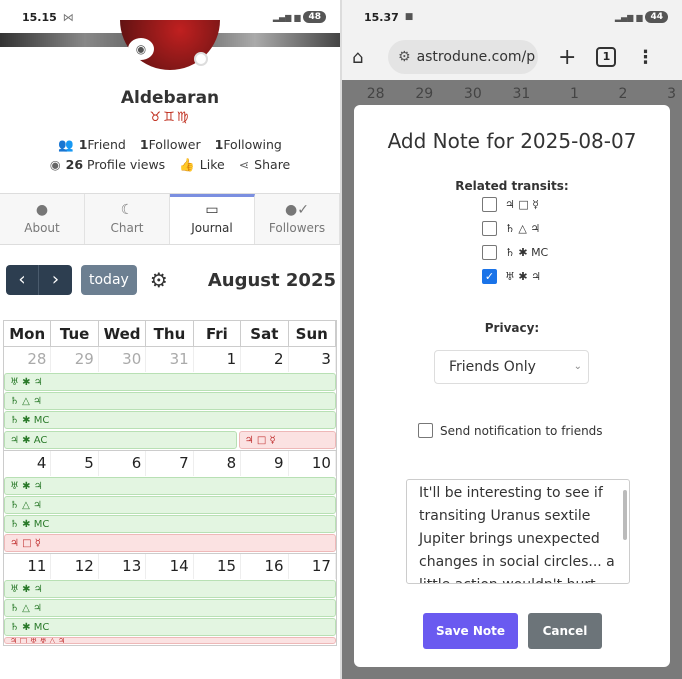 The image size is (682, 679). What do you see at coordinates (565, 631) in the screenshot?
I see `cancel-button: Cancel` at bounding box center [565, 631].